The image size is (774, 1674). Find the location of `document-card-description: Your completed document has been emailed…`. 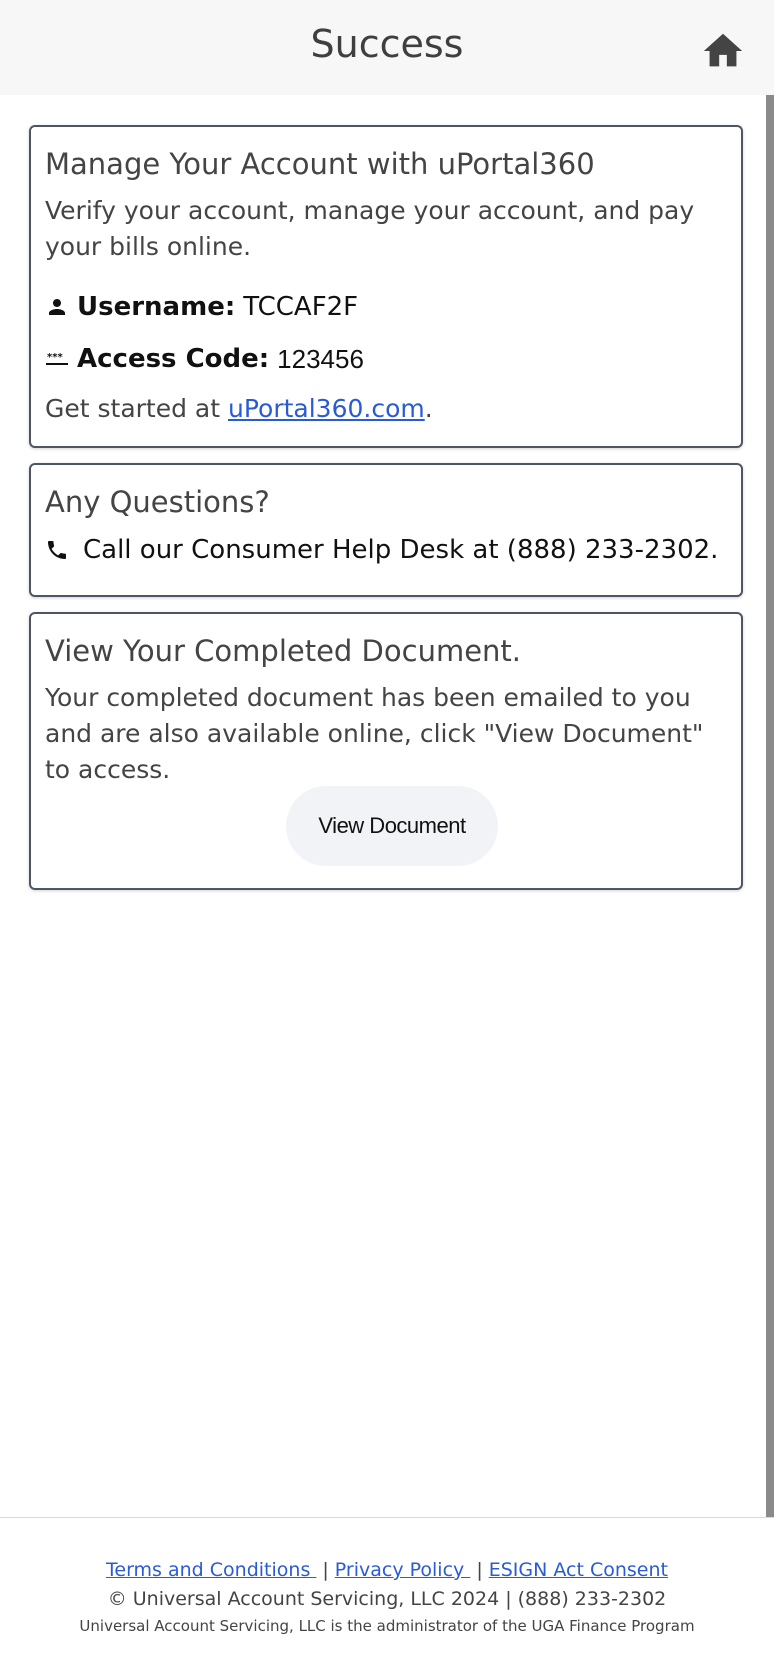

document-card-description: Your completed document has been emailed… is located at coordinates (374, 733).